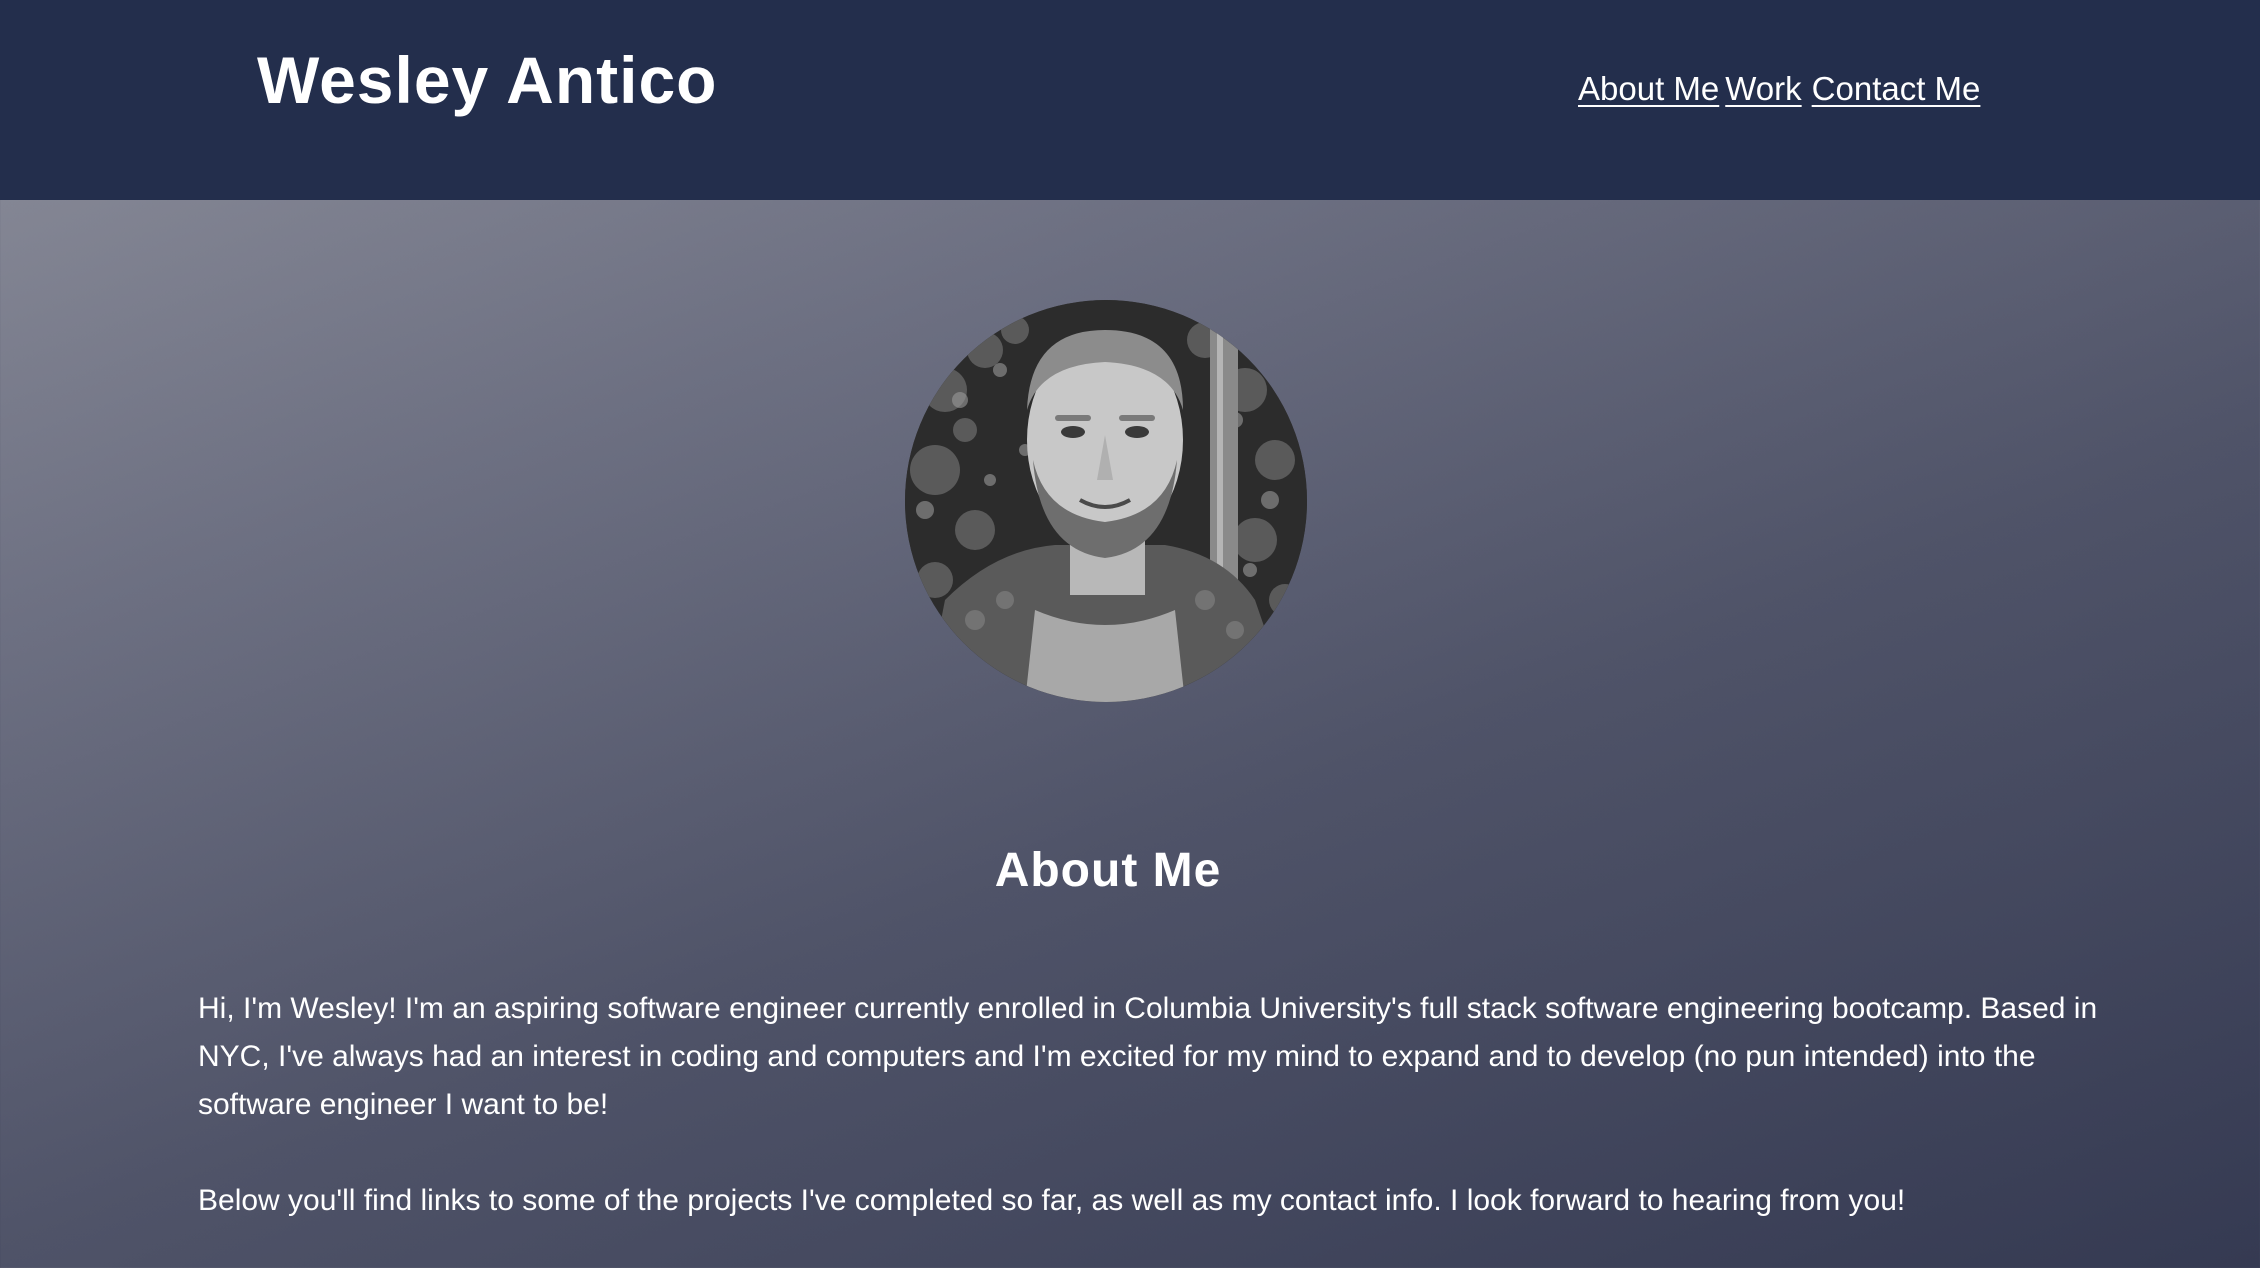 The image size is (2260, 1268). What do you see at coordinates (1896, 89) in the screenshot?
I see `nav-link-contact-me: Contact Me` at bounding box center [1896, 89].